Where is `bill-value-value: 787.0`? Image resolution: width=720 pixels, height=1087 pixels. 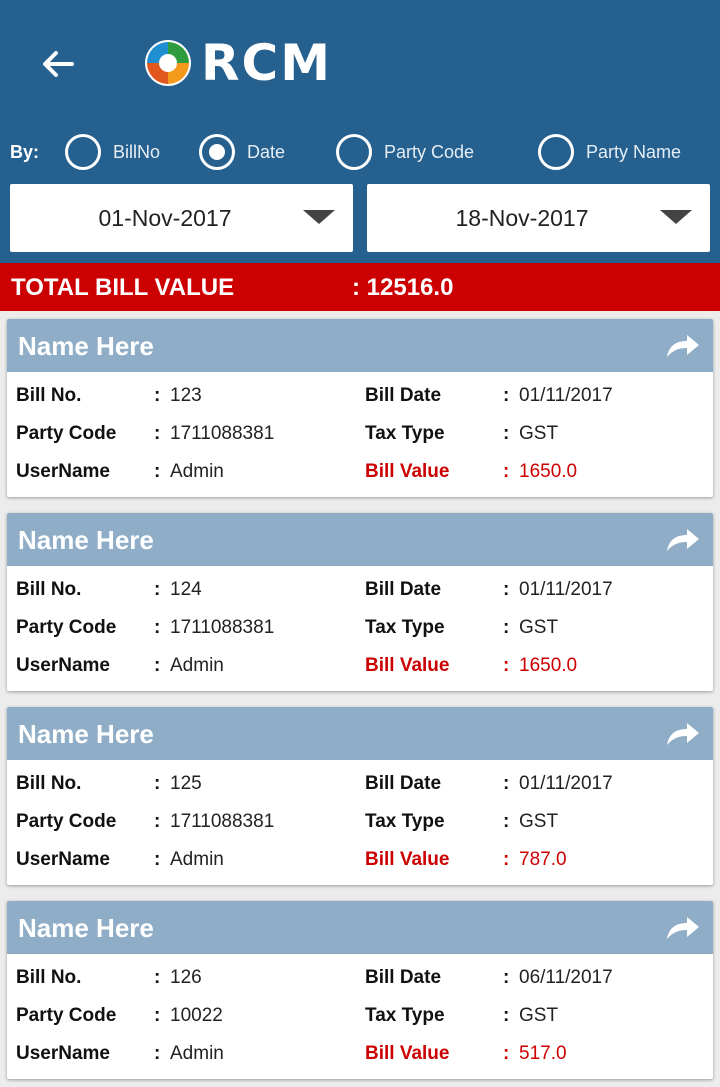 bill-value-value: 787.0 is located at coordinates (543, 859).